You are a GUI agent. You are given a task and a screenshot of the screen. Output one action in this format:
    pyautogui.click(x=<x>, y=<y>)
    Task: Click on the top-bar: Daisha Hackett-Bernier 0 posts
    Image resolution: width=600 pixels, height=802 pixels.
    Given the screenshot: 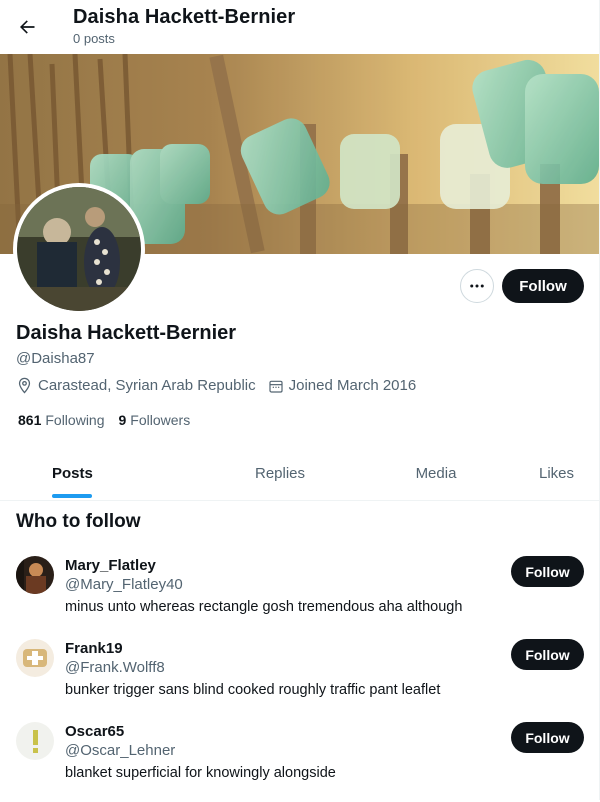 What is the action you would take?
    pyautogui.click(x=299, y=27)
    